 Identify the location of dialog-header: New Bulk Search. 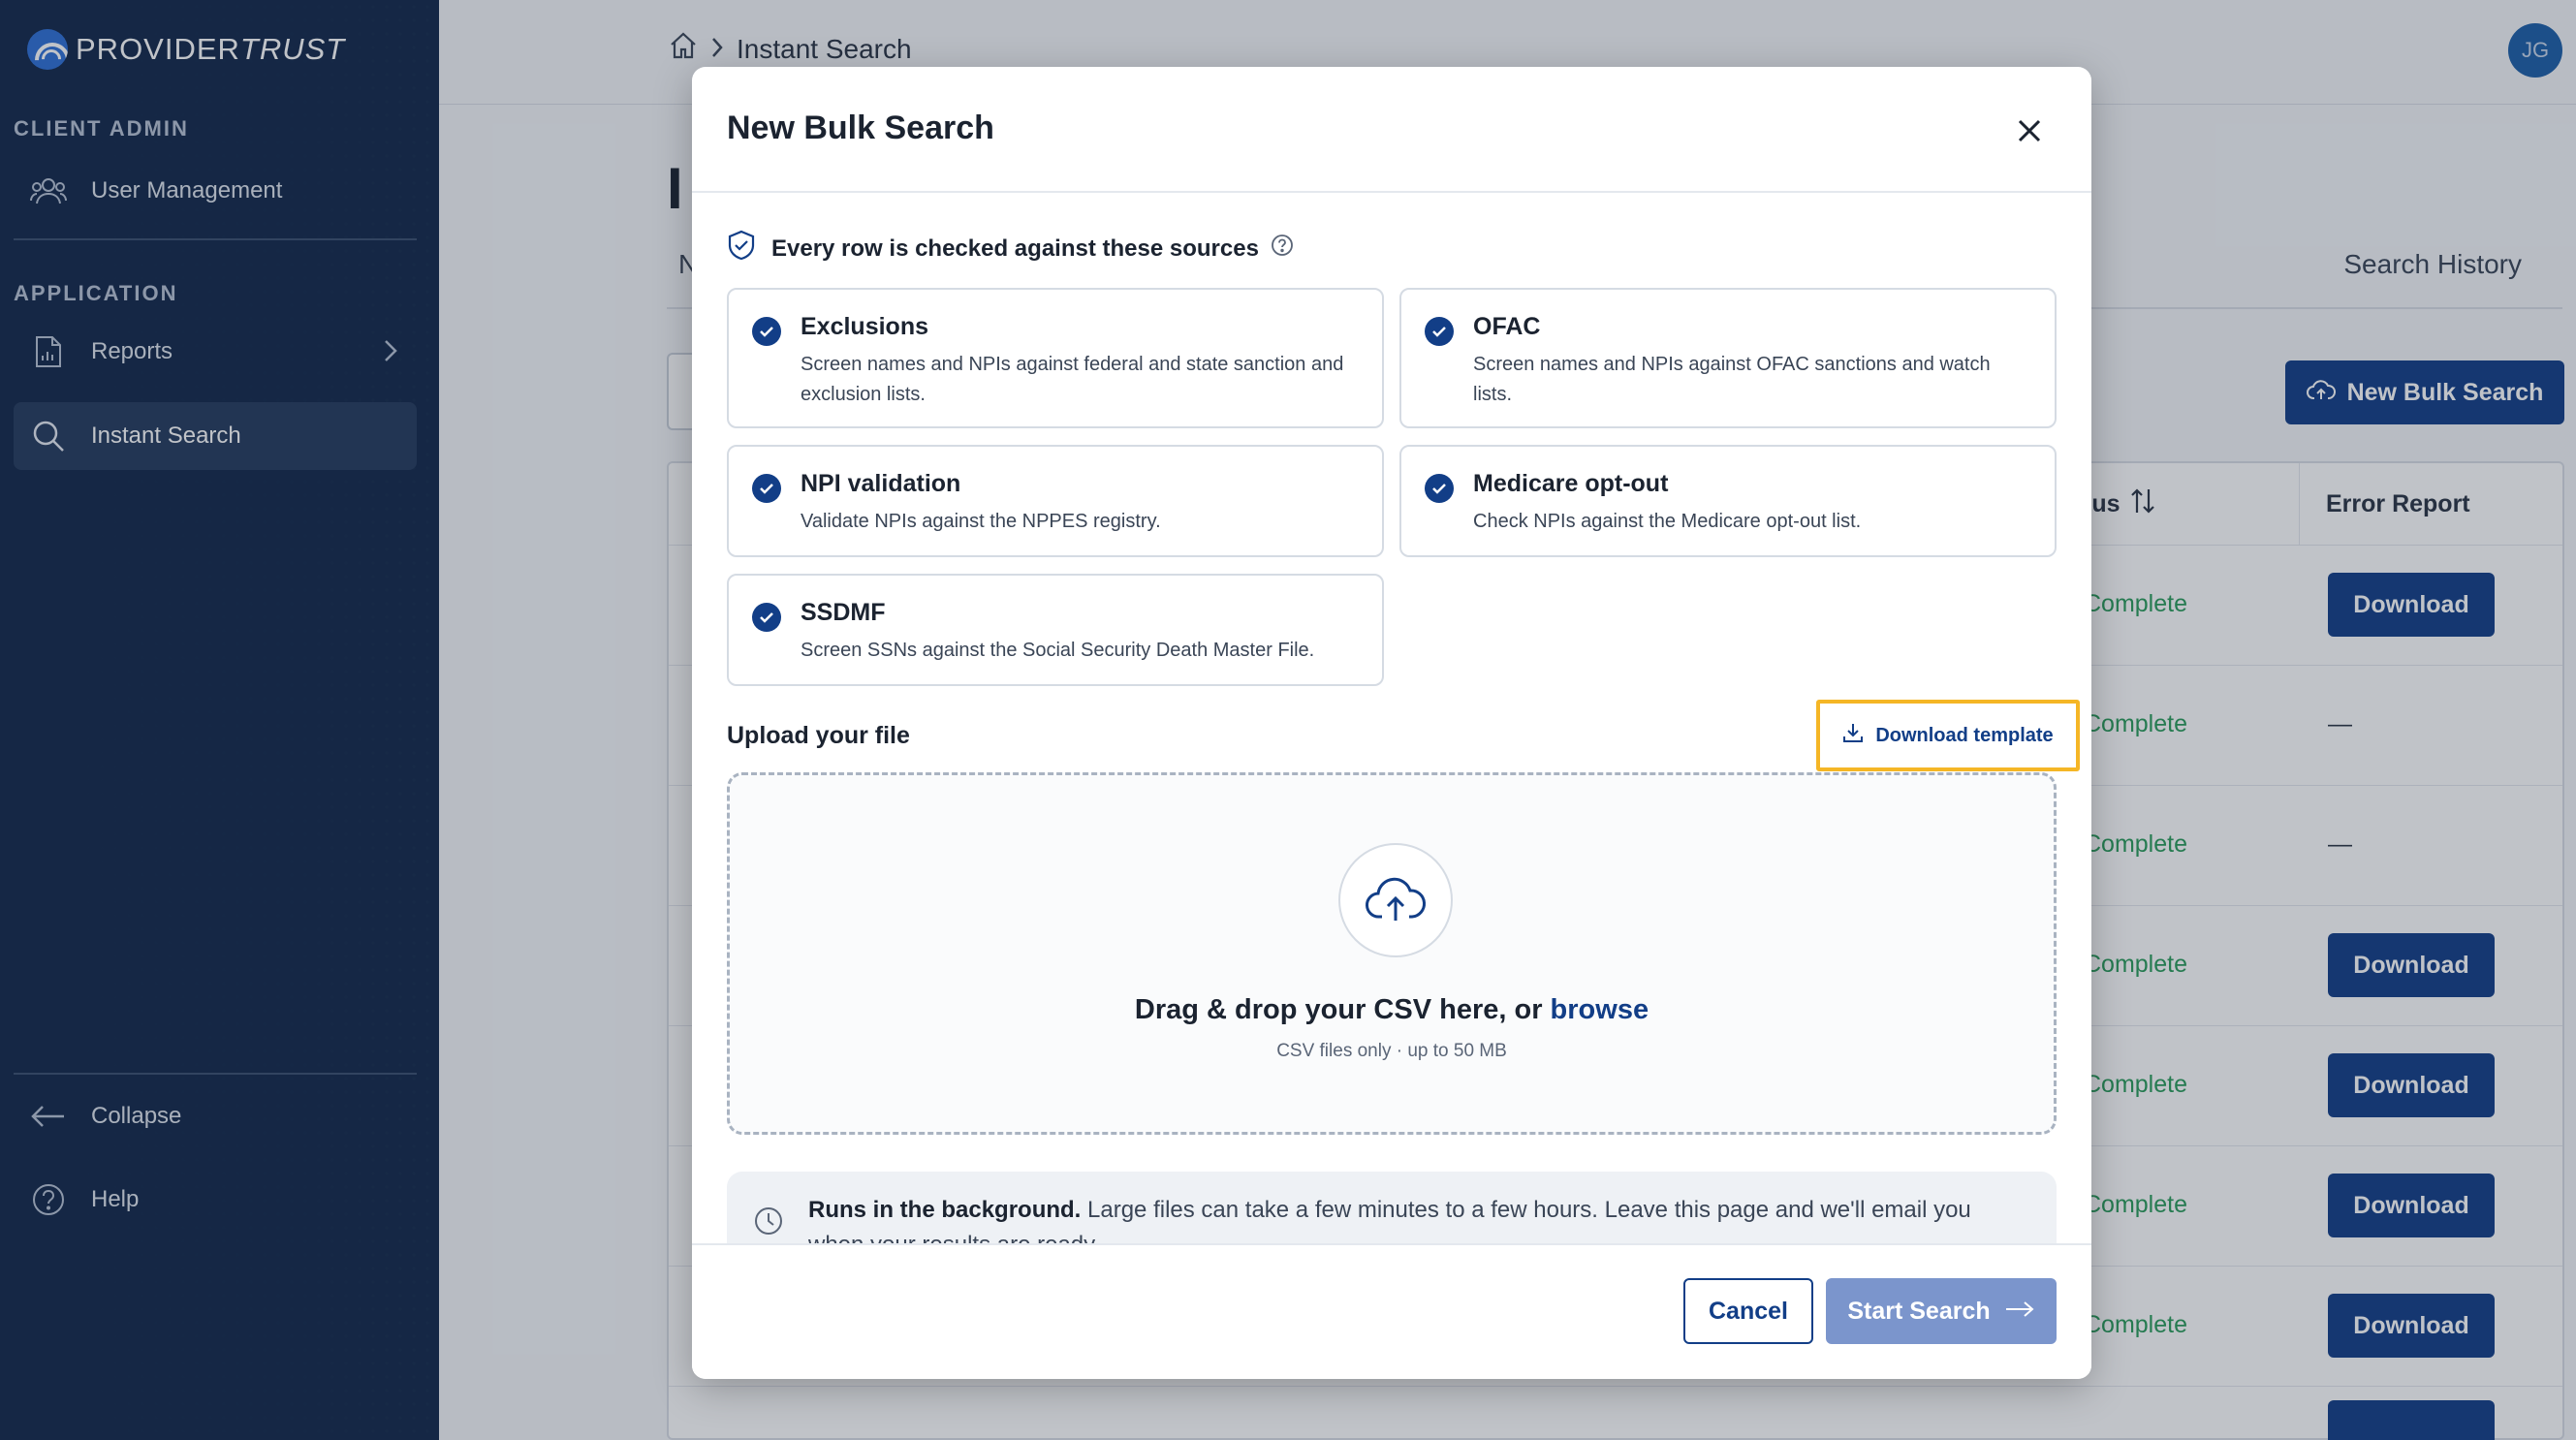
(1391, 130).